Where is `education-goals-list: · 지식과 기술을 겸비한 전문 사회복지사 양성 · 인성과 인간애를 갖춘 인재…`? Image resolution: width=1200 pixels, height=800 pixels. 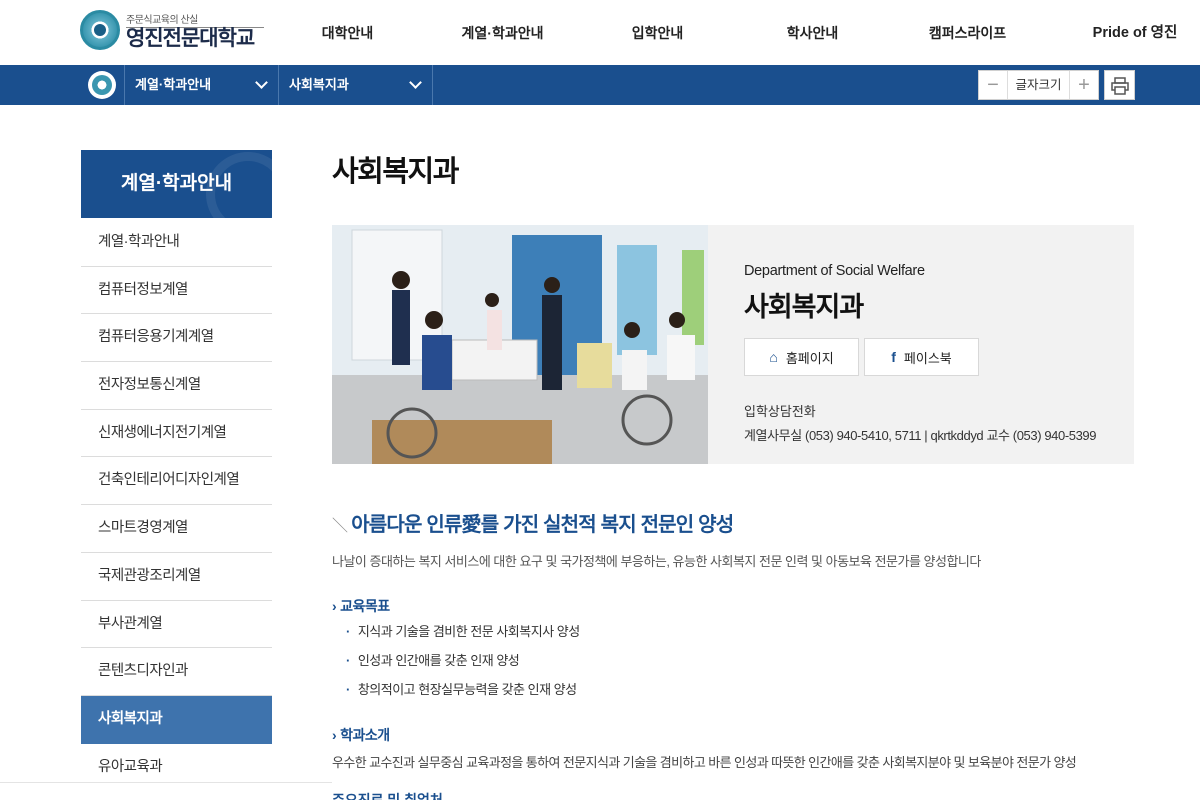 education-goals-list: · 지식과 기술을 겸비한 전문 사회복지사 양성 · 인성과 인간애를 갖춘 인재… is located at coordinates (463, 664).